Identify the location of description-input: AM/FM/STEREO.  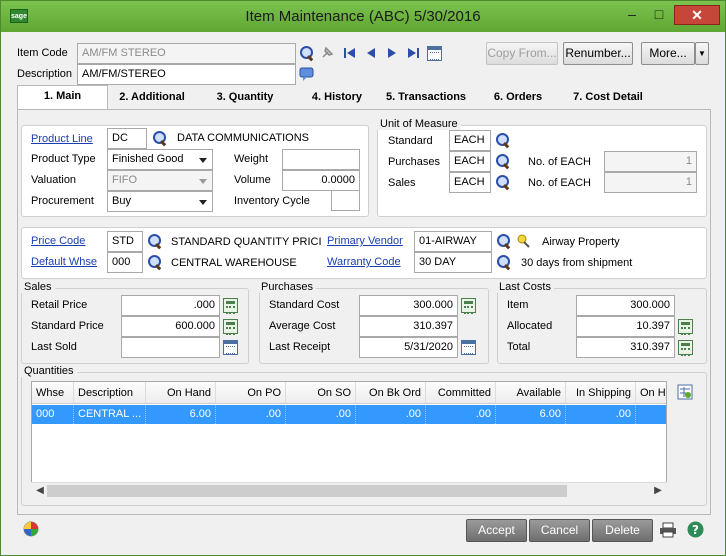
(186, 74).